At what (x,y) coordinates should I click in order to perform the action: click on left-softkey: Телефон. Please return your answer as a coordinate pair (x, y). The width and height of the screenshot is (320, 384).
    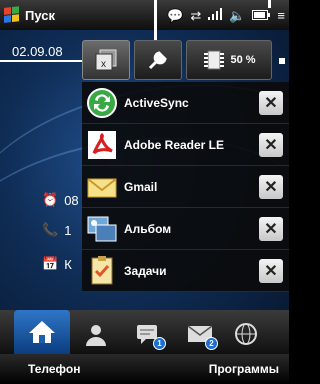
    Looking at the image, I should click on (54, 369).